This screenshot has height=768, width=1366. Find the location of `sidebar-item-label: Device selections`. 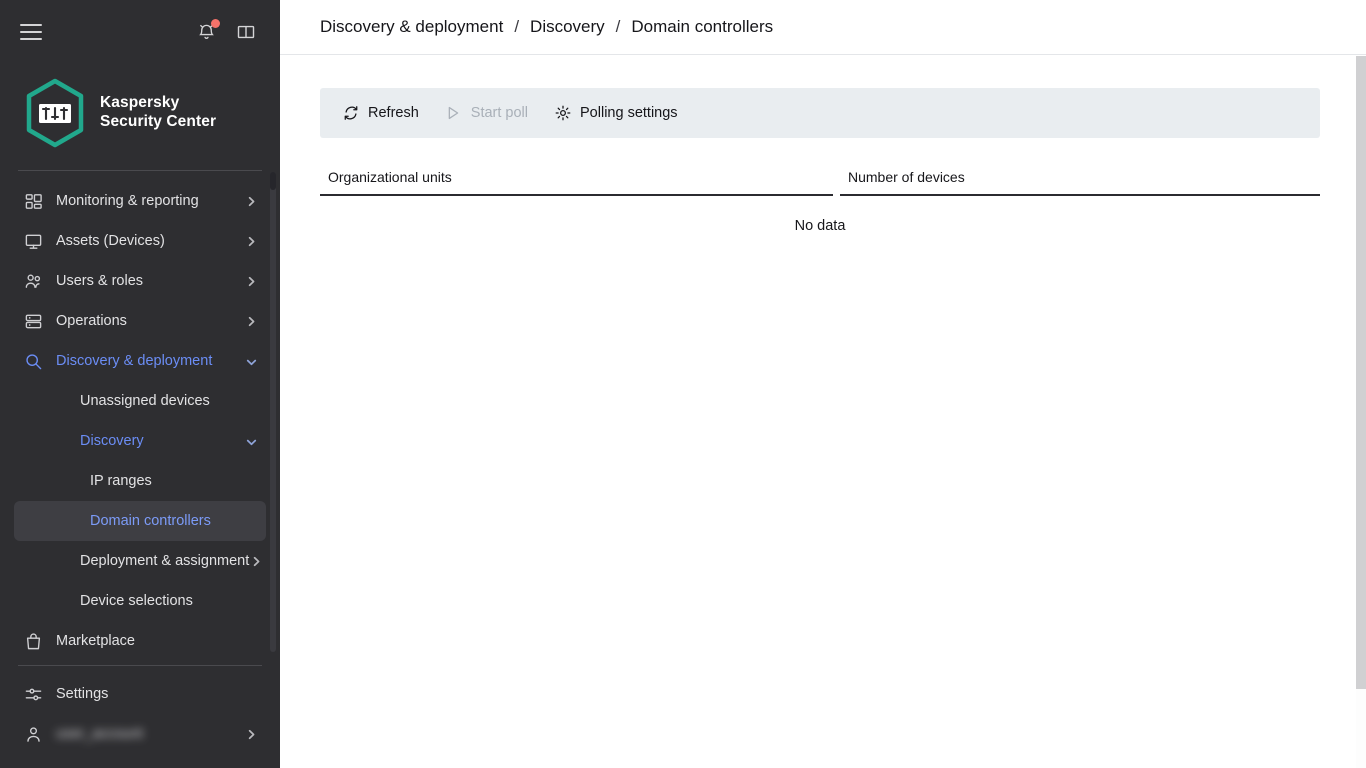

sidebar-item-label: Device selections is located at coordinates (136, 601).